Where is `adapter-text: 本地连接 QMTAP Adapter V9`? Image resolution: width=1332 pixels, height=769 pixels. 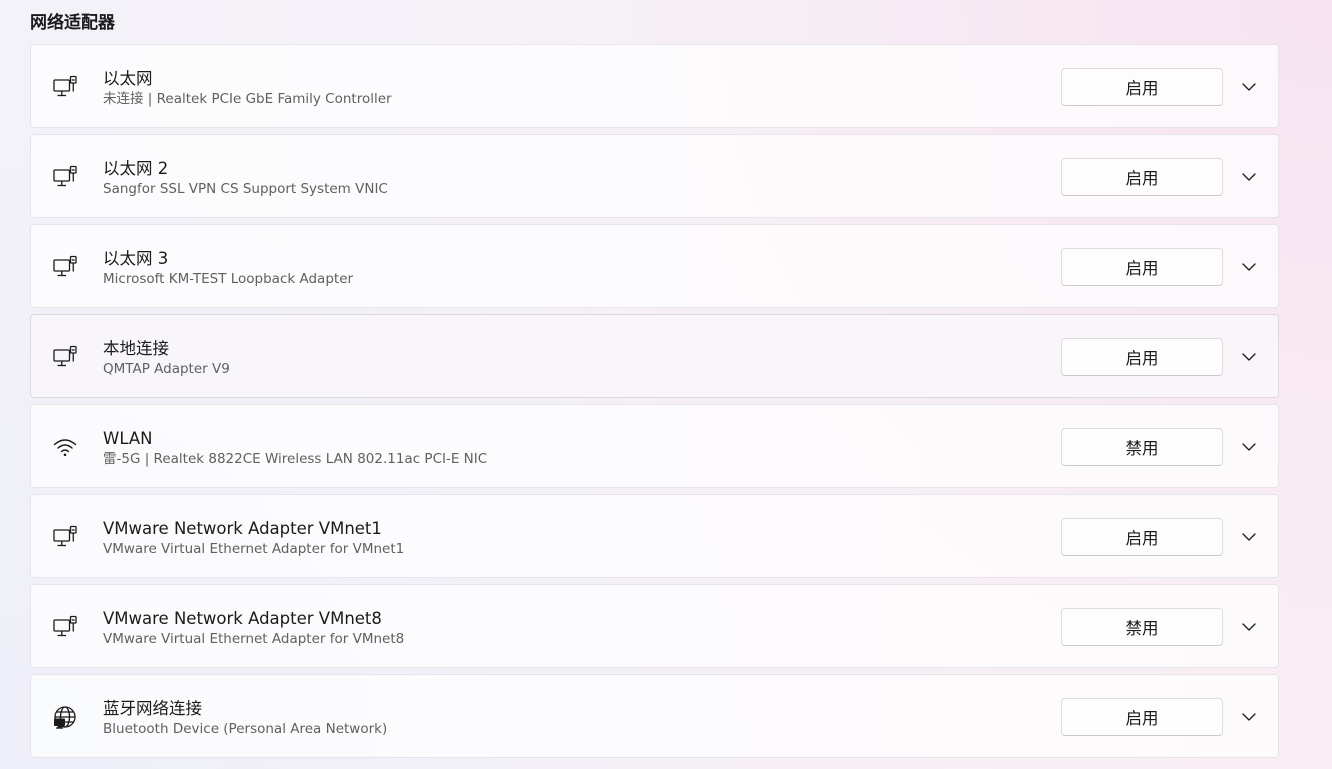
adapter-text: 本地连接 QMTAP Adapter V9 is located at coordinates (553, 358).